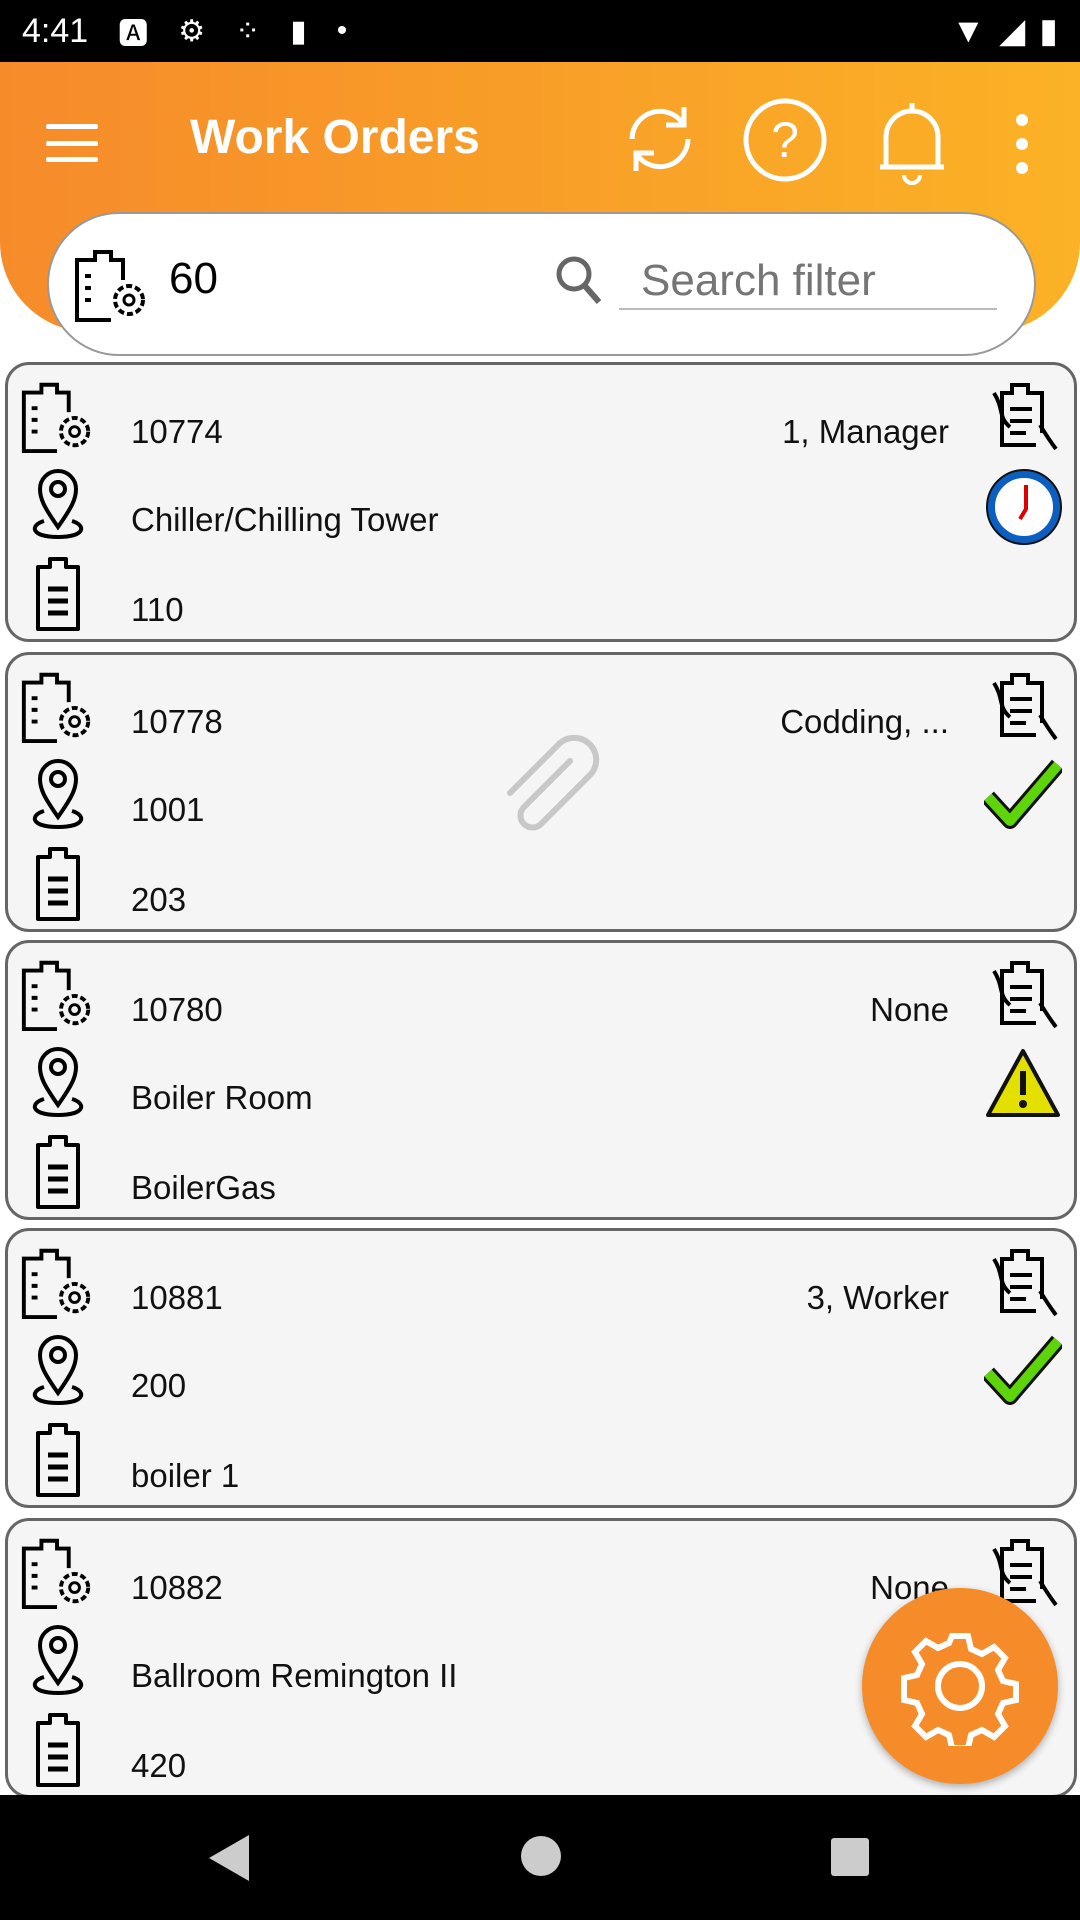  Describe the element at coordinates (1012, 31) in the screenshot. I see `signal-icon: ◢` at that location.